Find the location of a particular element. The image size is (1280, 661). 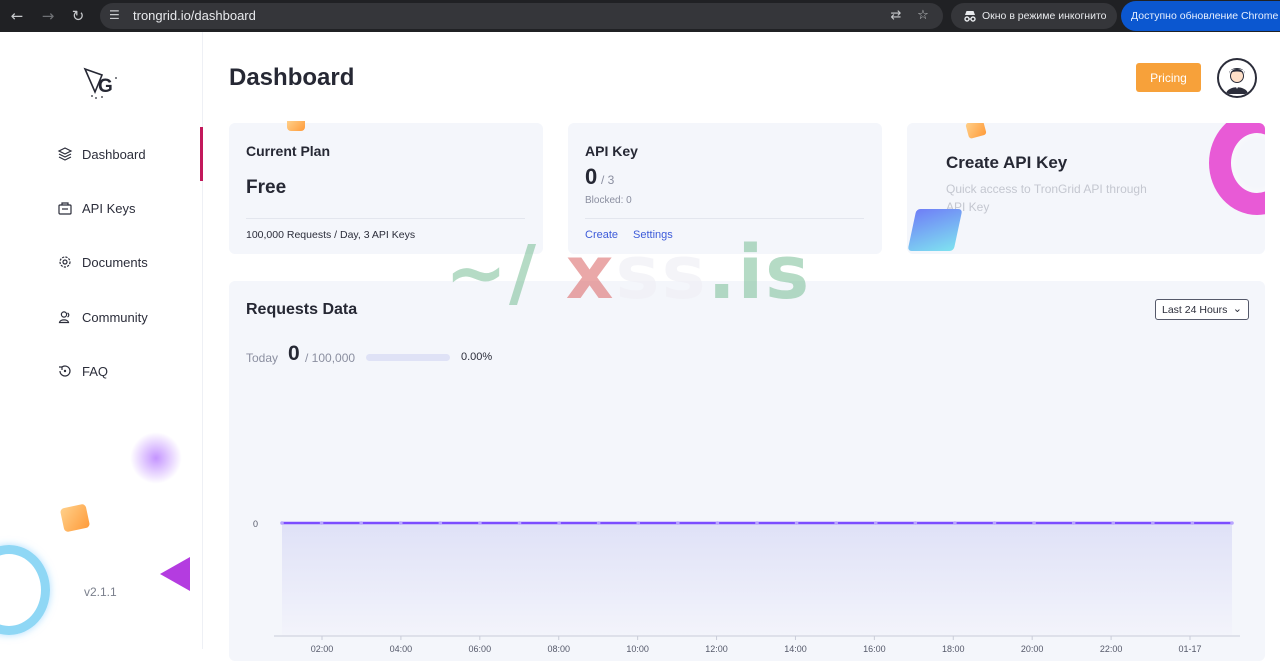

incognito-indicator: Окно в режиме инкогнито is located at coordinates (1034, 16).